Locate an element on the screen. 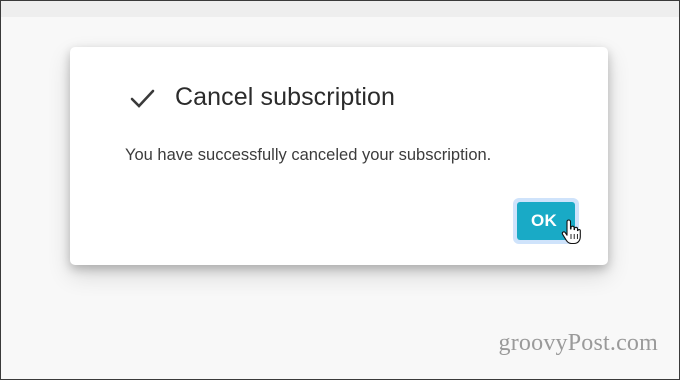 Image resolution: width=680 pixels, height=380 pixels. check-icon is located at coordinates (142, 98).